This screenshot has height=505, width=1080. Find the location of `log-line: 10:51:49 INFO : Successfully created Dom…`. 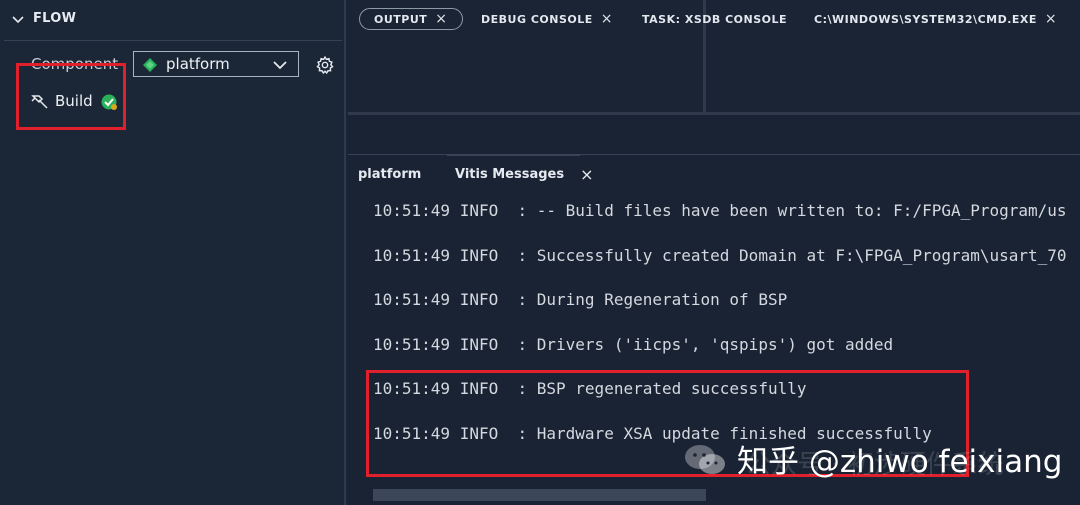

log-line: 10:51:49 INFO : Successfully created Dom… is located at coordinates (720, 255).